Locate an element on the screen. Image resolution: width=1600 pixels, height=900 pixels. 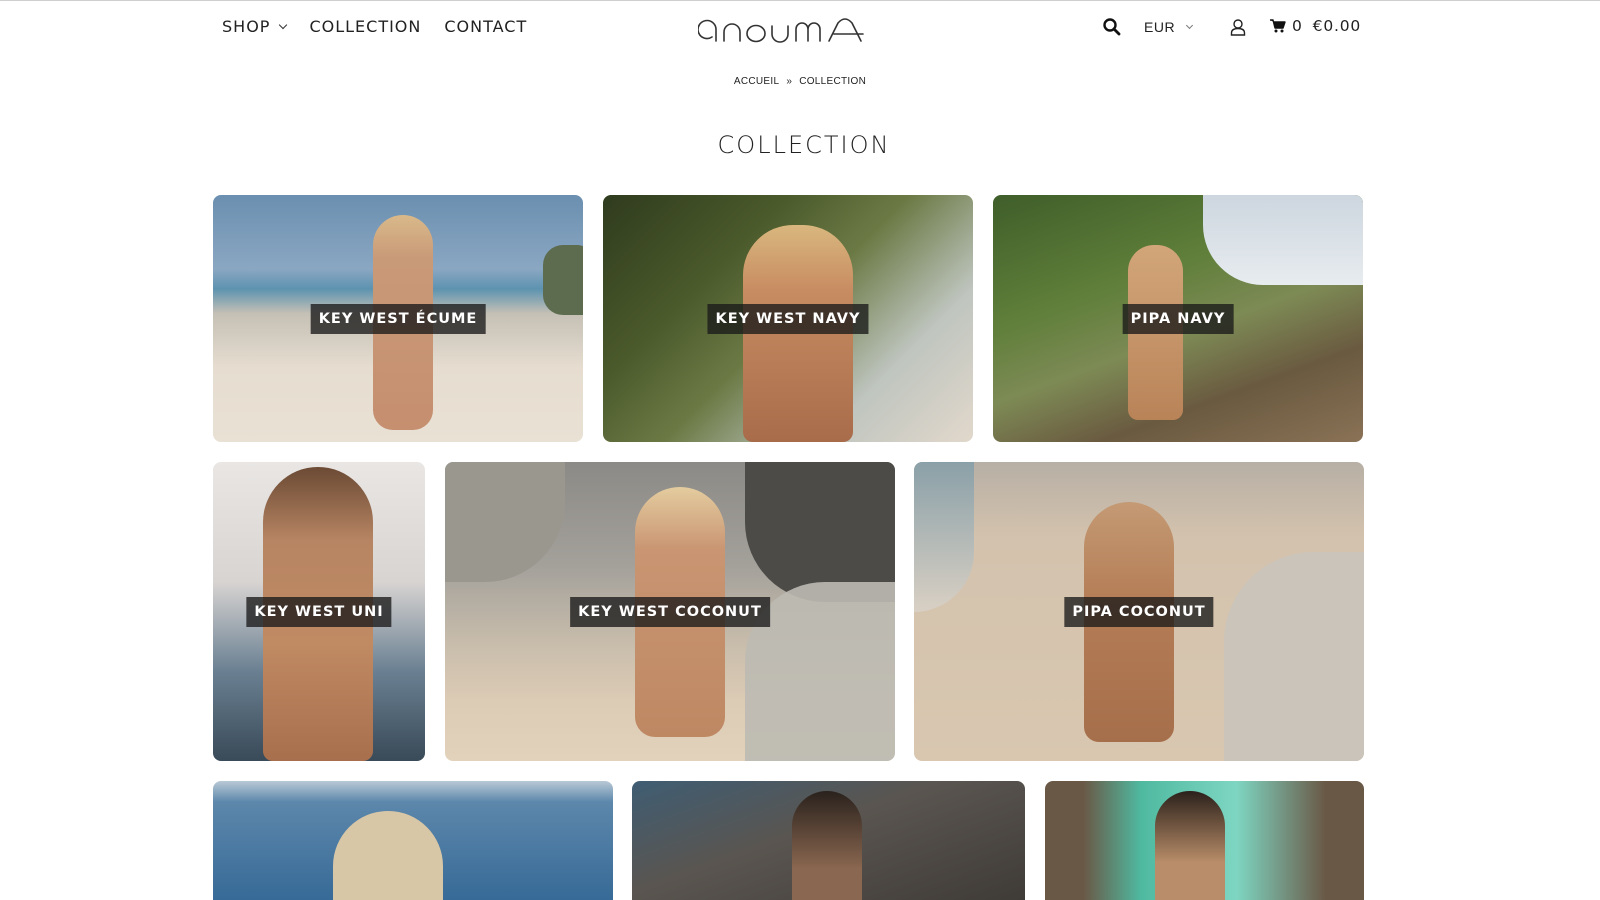
collection-label: KEY WEST COCONUT is located at coordinates (670, 611).